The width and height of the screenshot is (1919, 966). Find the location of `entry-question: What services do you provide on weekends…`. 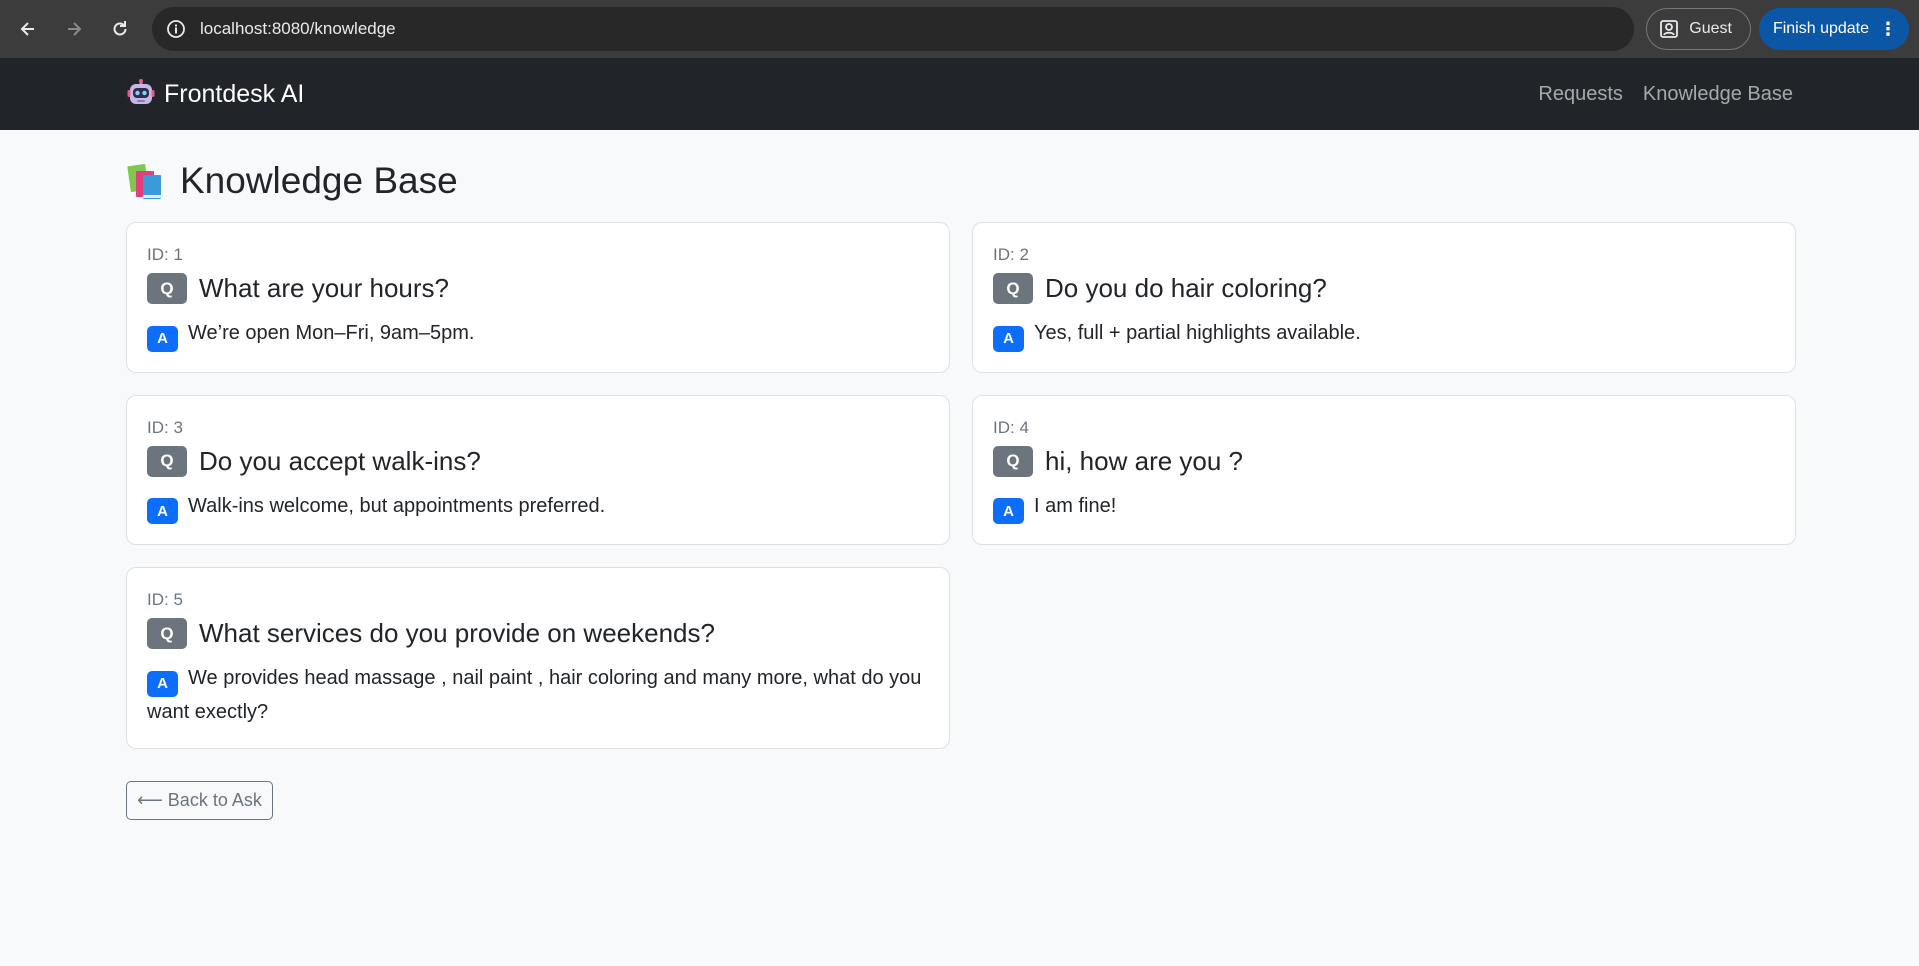

entry-question: What services do you provide on weekends… is located at coordinates (457, 633).